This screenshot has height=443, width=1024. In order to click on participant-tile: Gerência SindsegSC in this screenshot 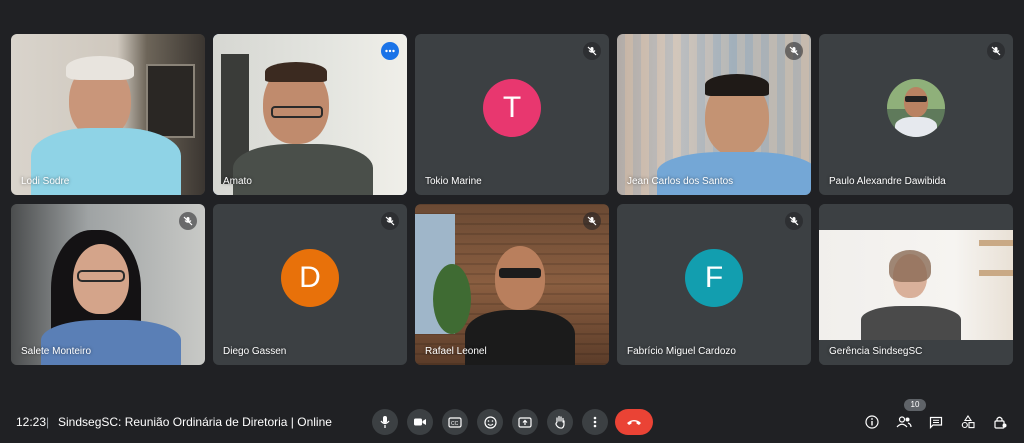, I will do `click(916, 284)`.